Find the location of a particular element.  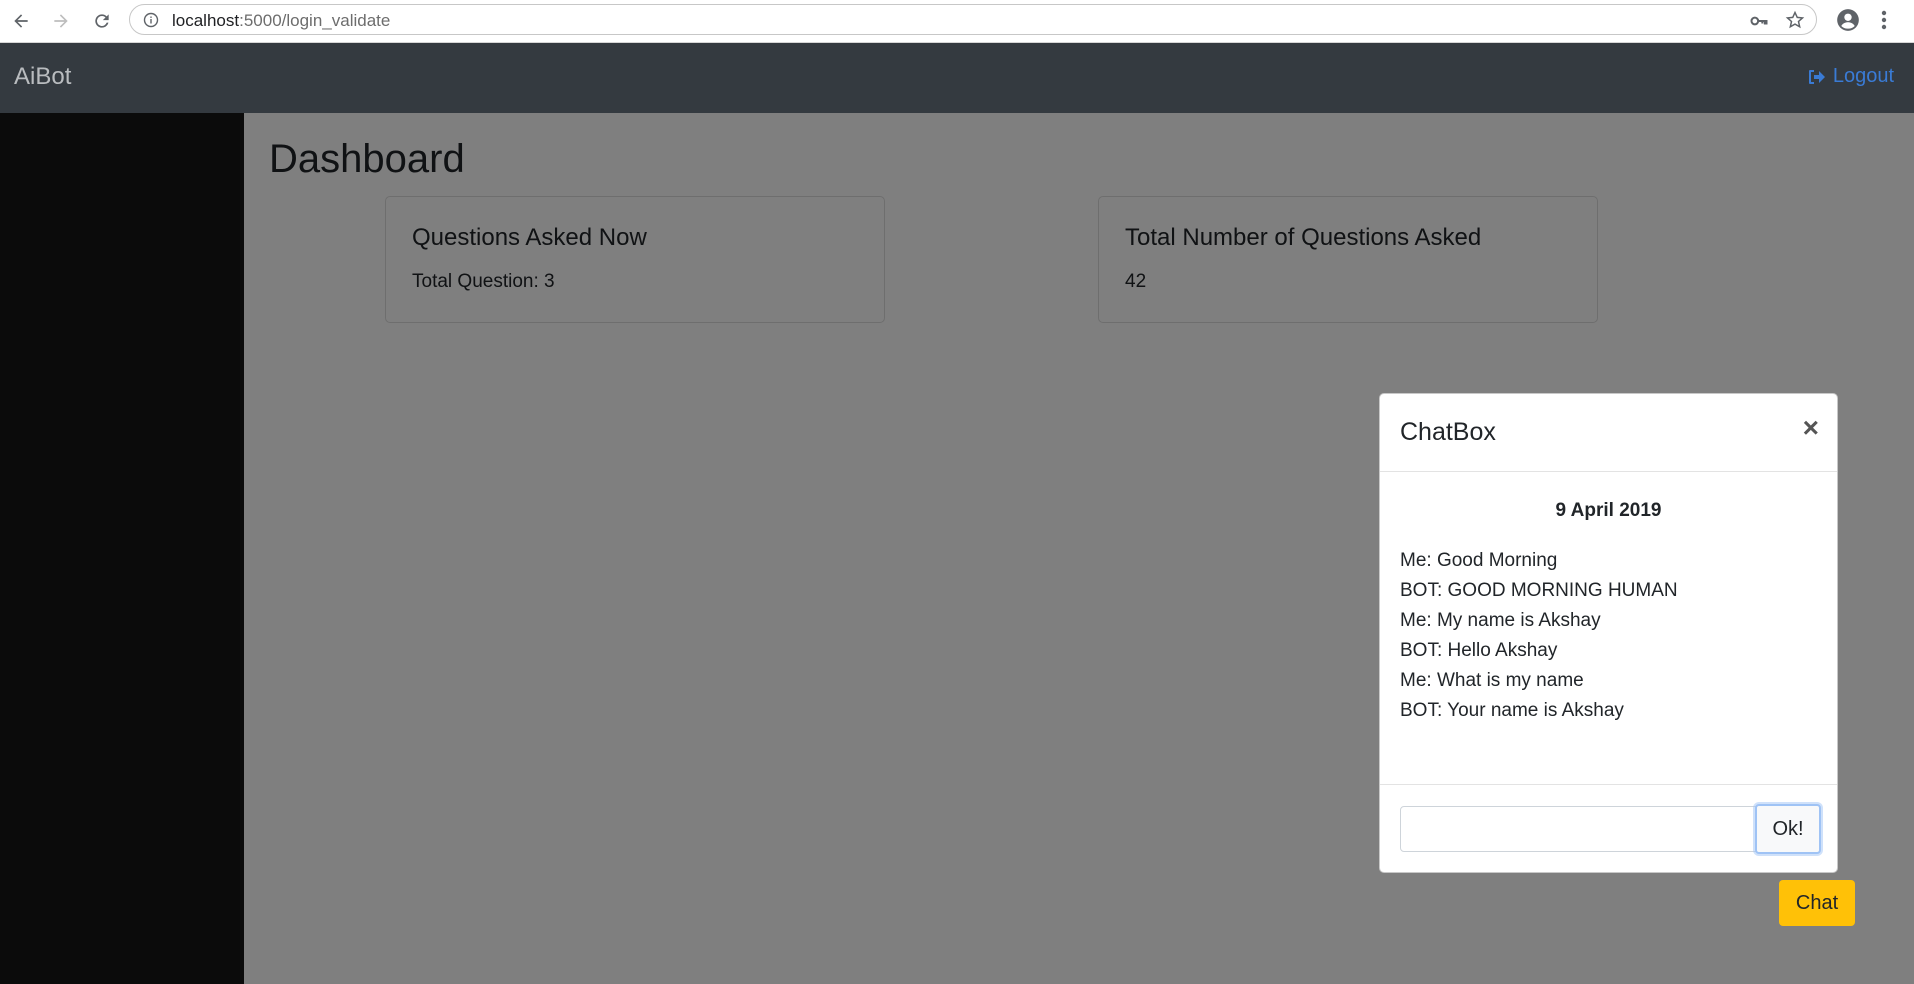

chat-message: Me: Good Morning is located at coordinates (1479, 560).